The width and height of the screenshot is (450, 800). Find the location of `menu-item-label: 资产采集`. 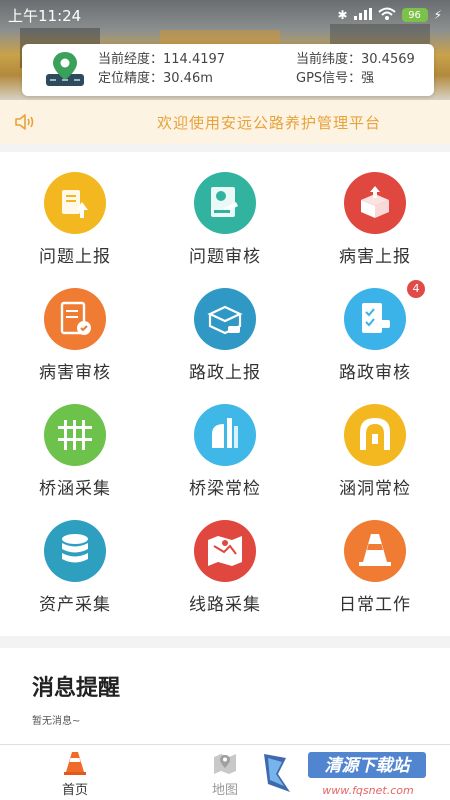

menu-item-label: 资产采集 is located at coordinates (75, 605).